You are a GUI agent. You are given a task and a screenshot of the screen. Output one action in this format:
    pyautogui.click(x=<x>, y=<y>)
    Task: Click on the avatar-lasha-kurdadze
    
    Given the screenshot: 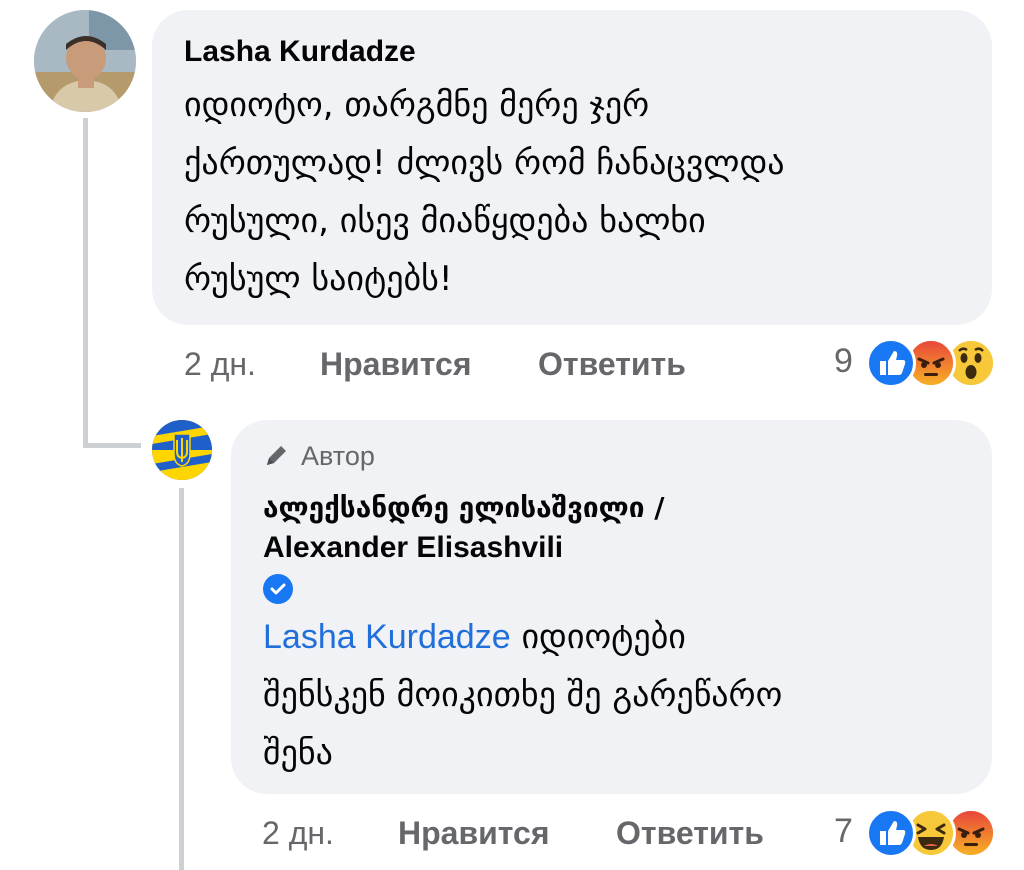 What is the action you would take?
    pyautogui.click(x=85, y=61)
    